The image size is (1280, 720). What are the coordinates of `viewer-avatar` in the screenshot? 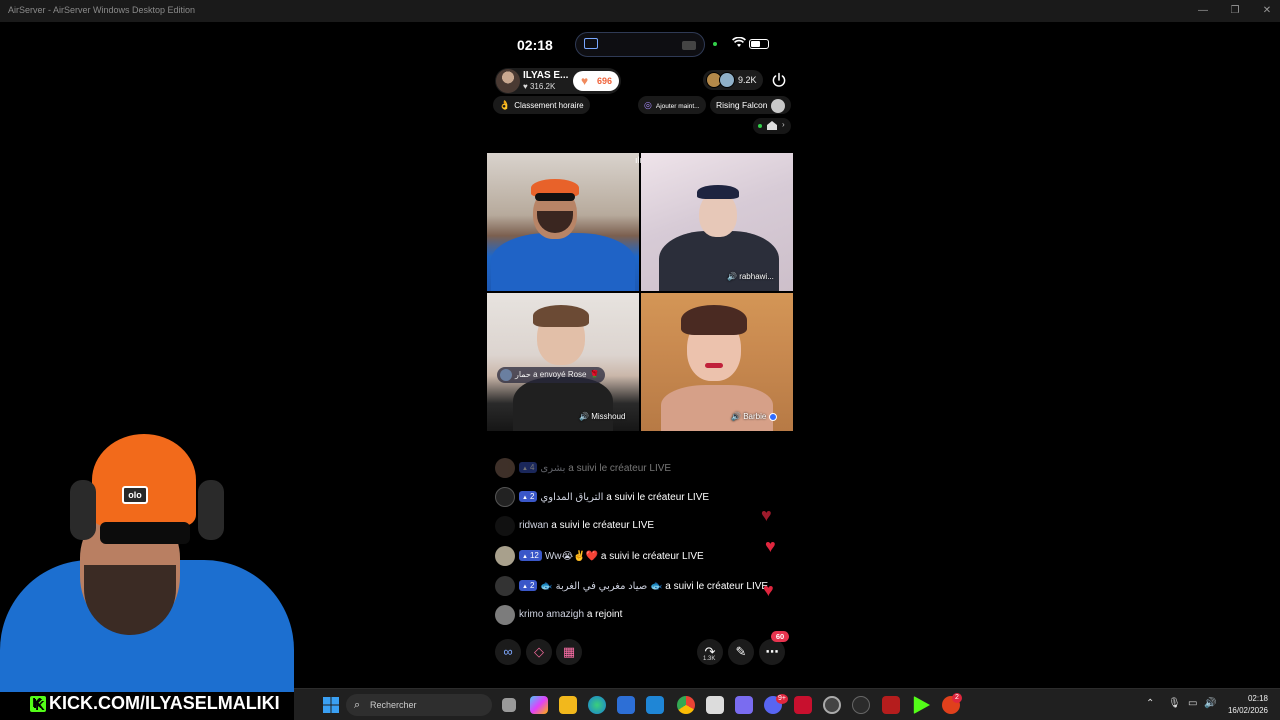 It's located at (727, 80).